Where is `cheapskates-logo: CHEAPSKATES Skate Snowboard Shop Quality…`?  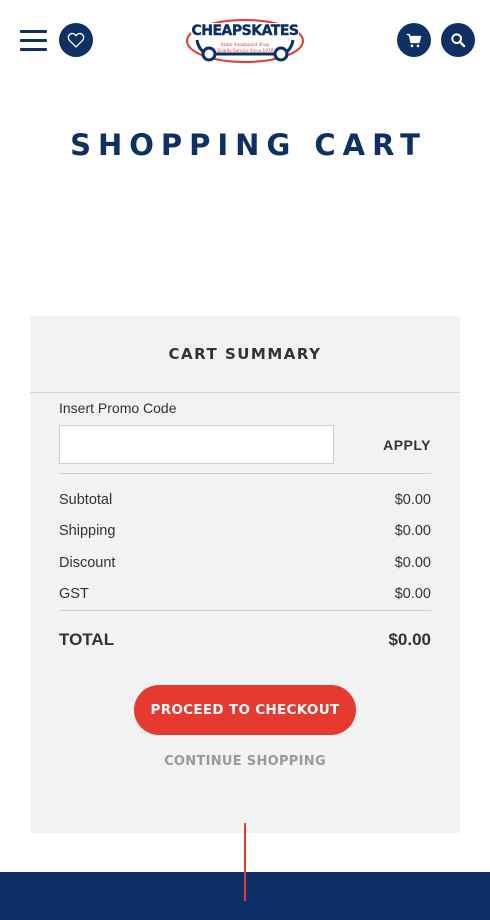
cheapskates-logo: CHEAPSKATES Skate Snowboard Shop Quality… is located at coordinates (245, 40).